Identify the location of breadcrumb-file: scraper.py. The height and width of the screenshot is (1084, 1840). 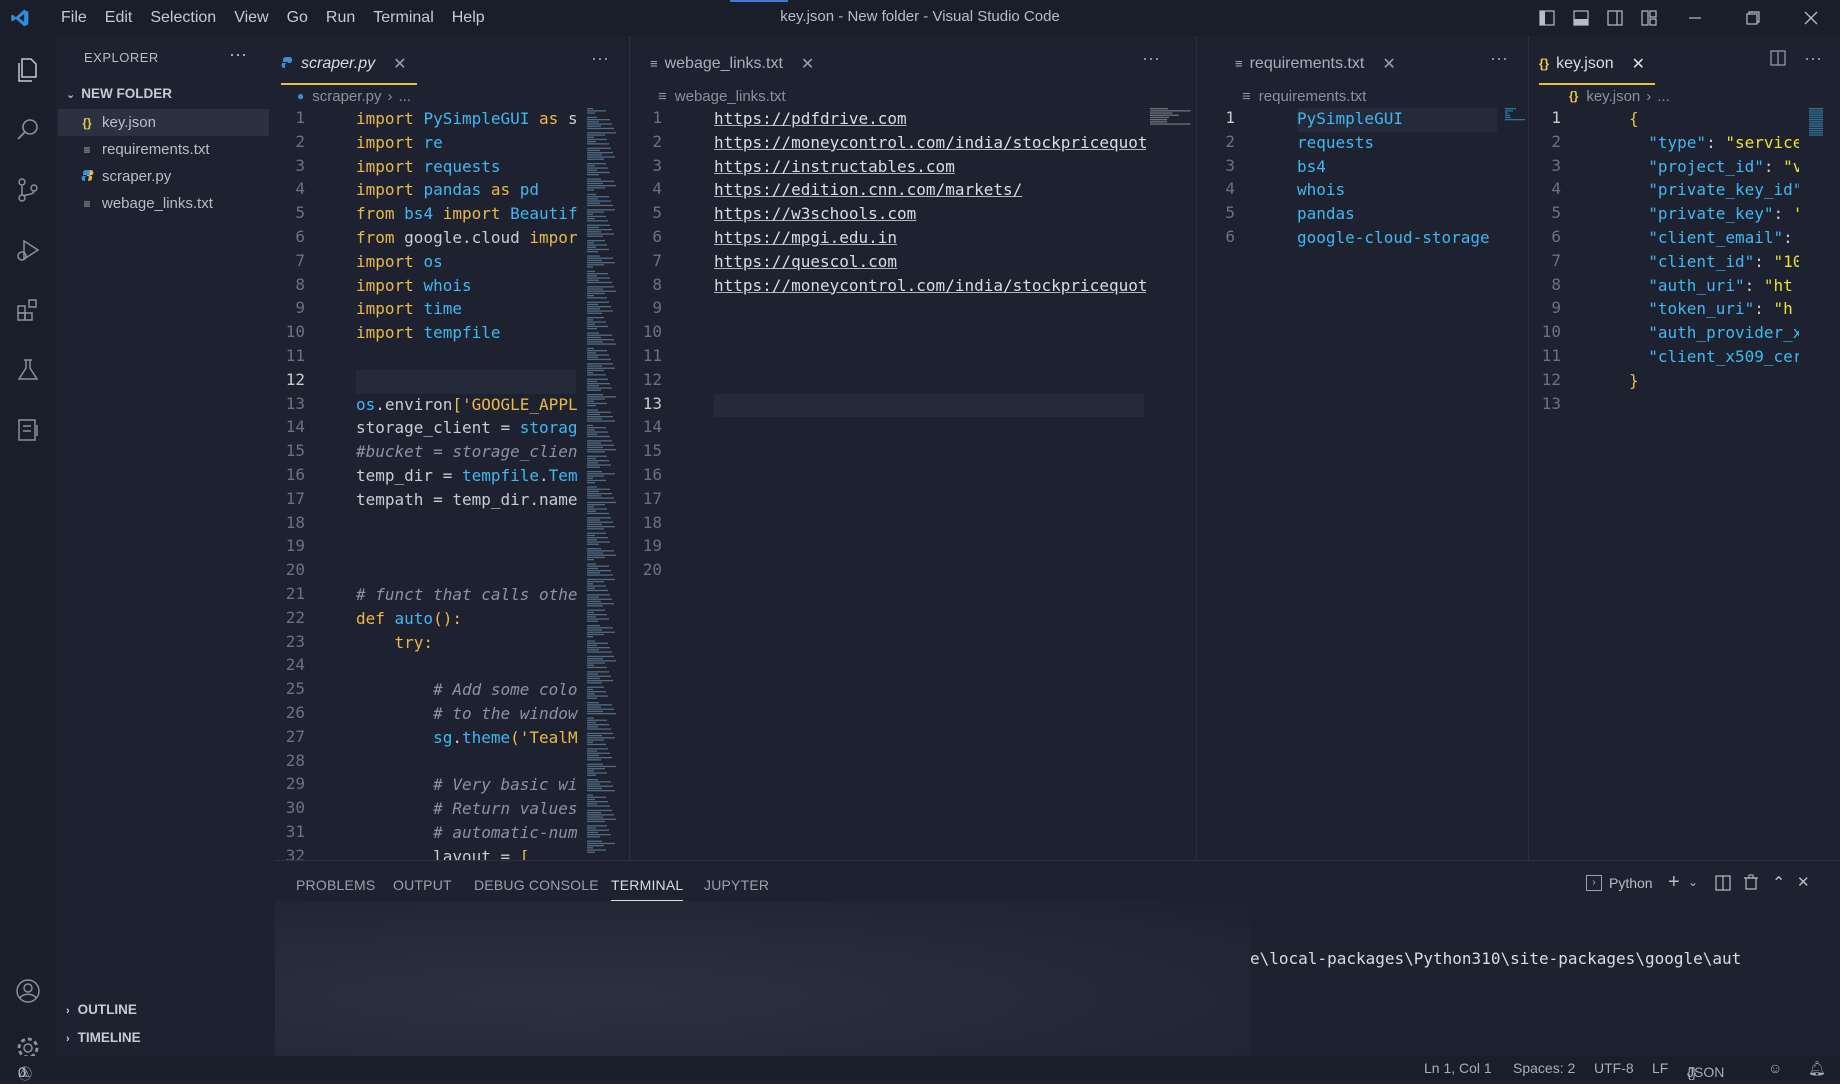
(346, 96).